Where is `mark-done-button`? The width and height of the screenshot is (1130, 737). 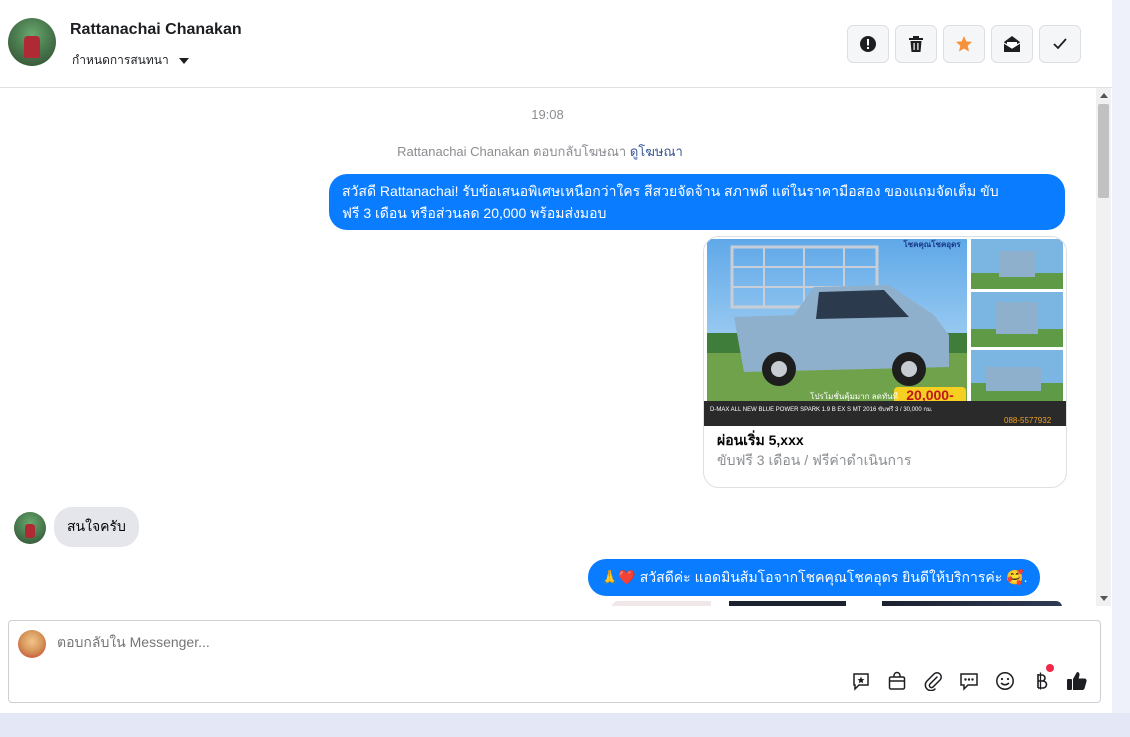 mark-done-button is located at coordinates (1060, 44).